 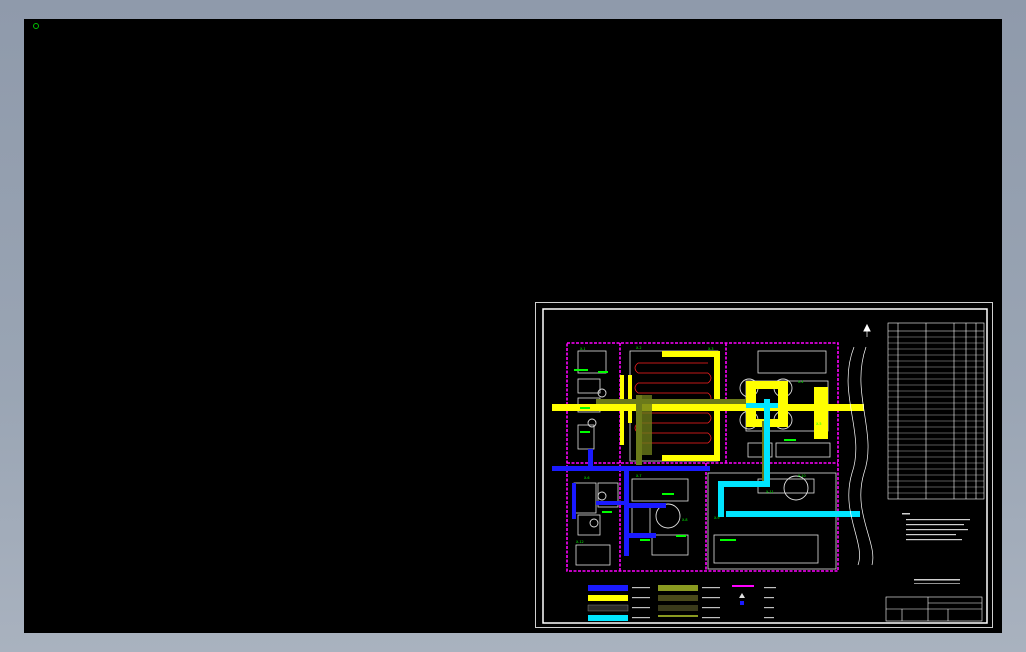 What do you see at coordinates (639, 476) in the screenshot?
I see `svg-text: X-7` at bounding box center [639, 476].